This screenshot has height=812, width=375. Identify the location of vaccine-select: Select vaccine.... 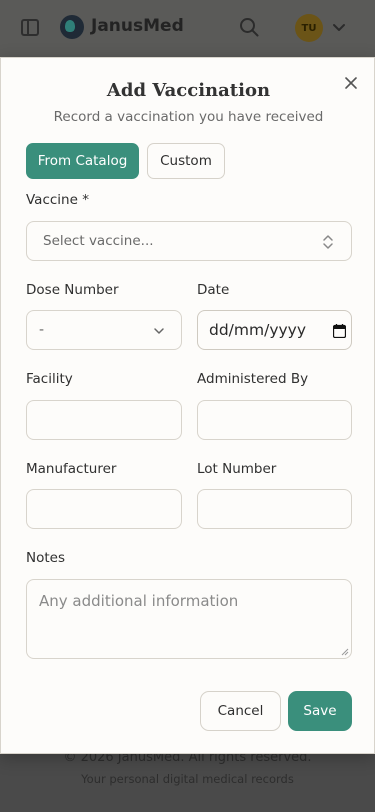
(189, 241).